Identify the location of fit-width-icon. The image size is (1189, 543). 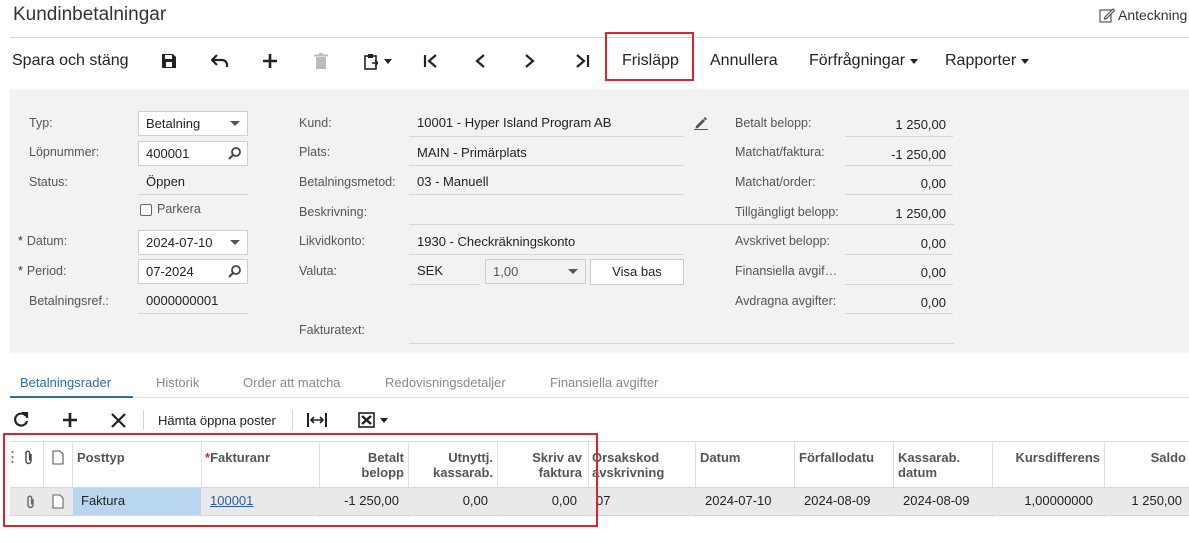
(317, 420).